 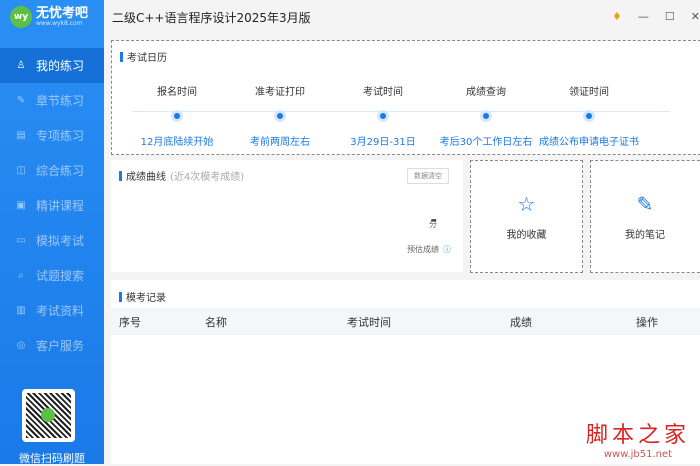 What do you see at coordinates (60, 171) in the screenshot?
I see `sidebar-item-label: 综合练习` at bounding box center [60, 171].